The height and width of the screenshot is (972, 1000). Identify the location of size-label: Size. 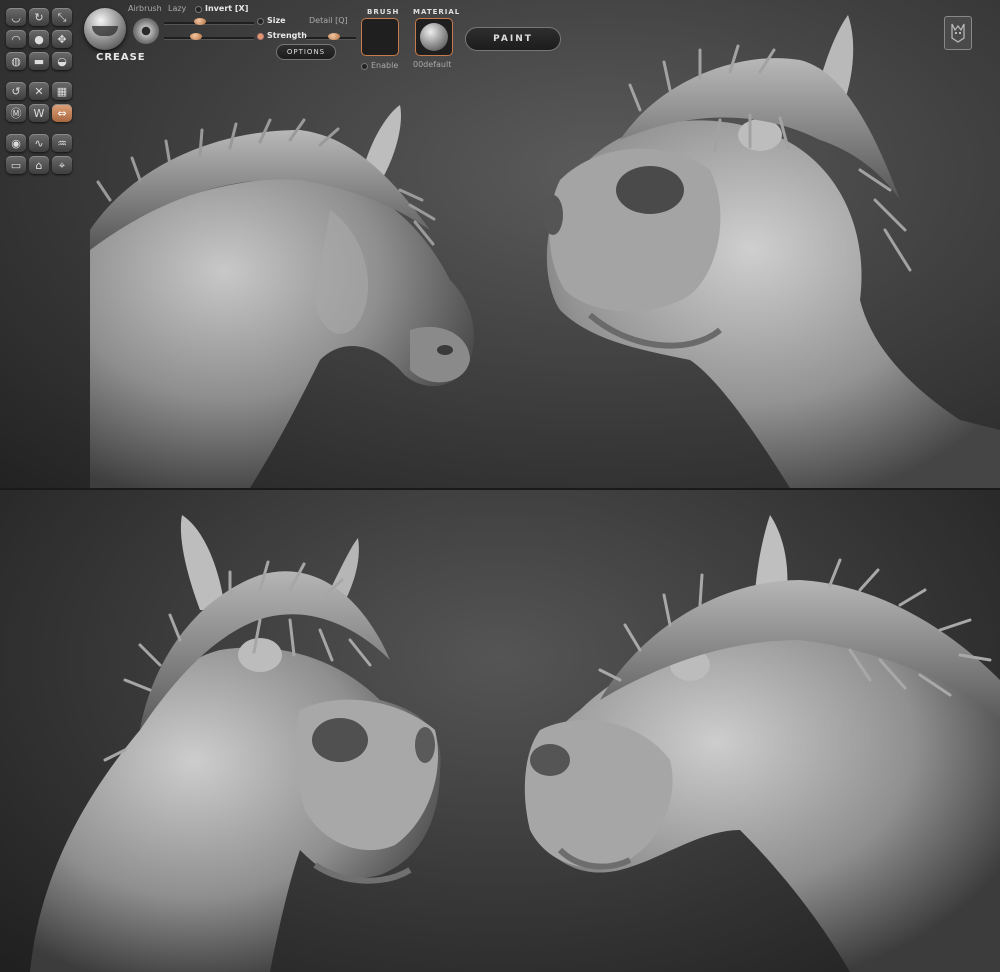
(276, 20).